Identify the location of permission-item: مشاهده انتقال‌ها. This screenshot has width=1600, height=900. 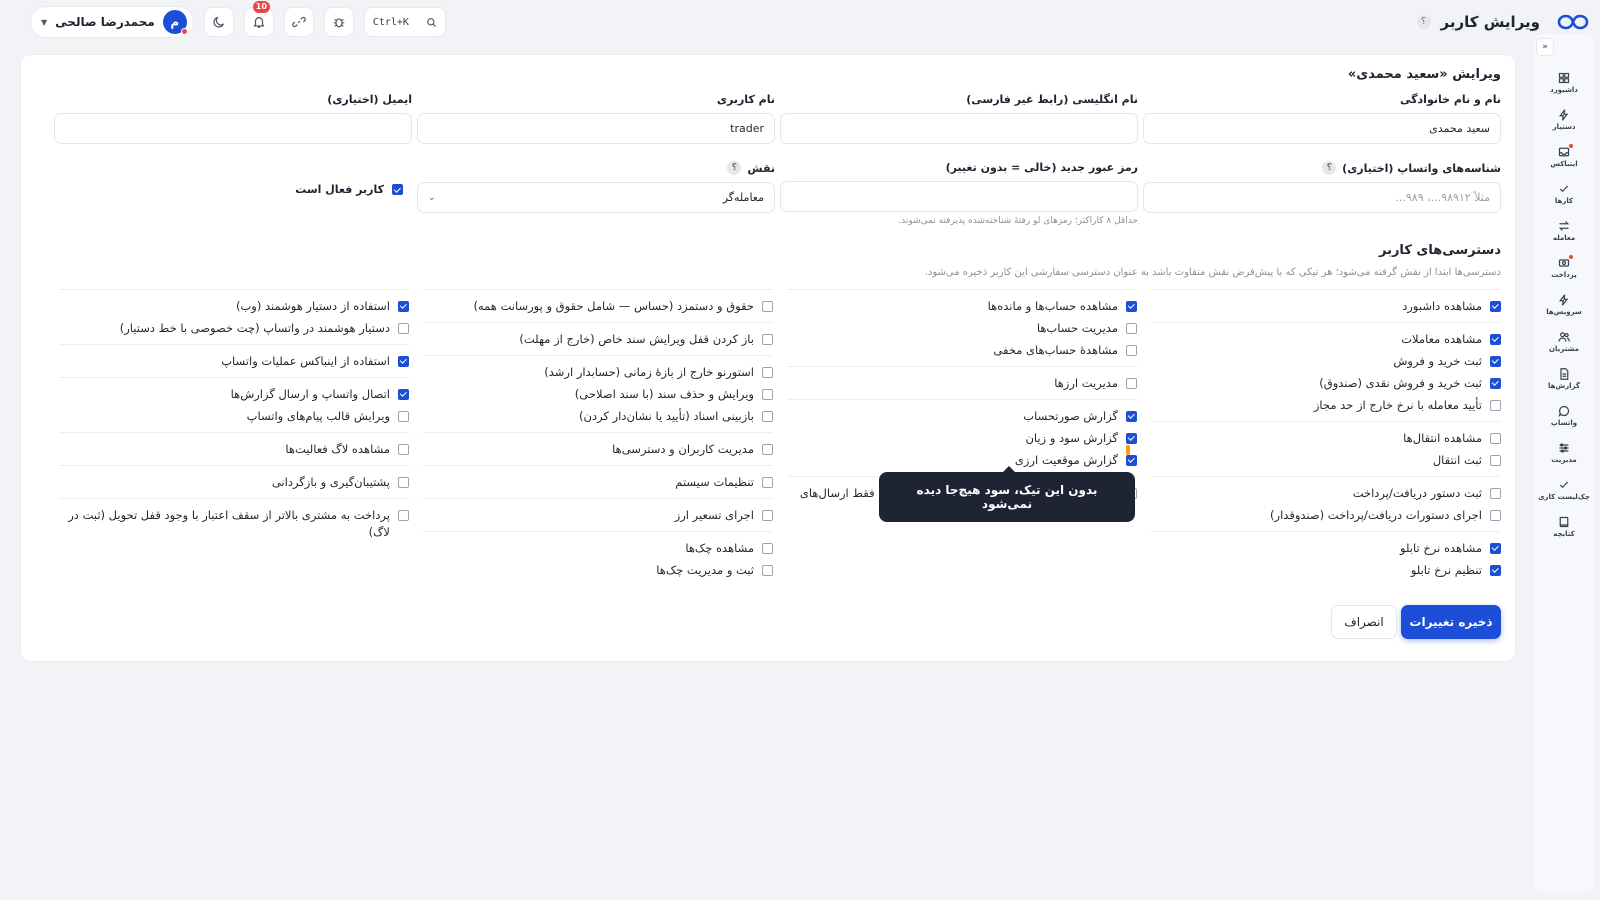
(1326, 438).